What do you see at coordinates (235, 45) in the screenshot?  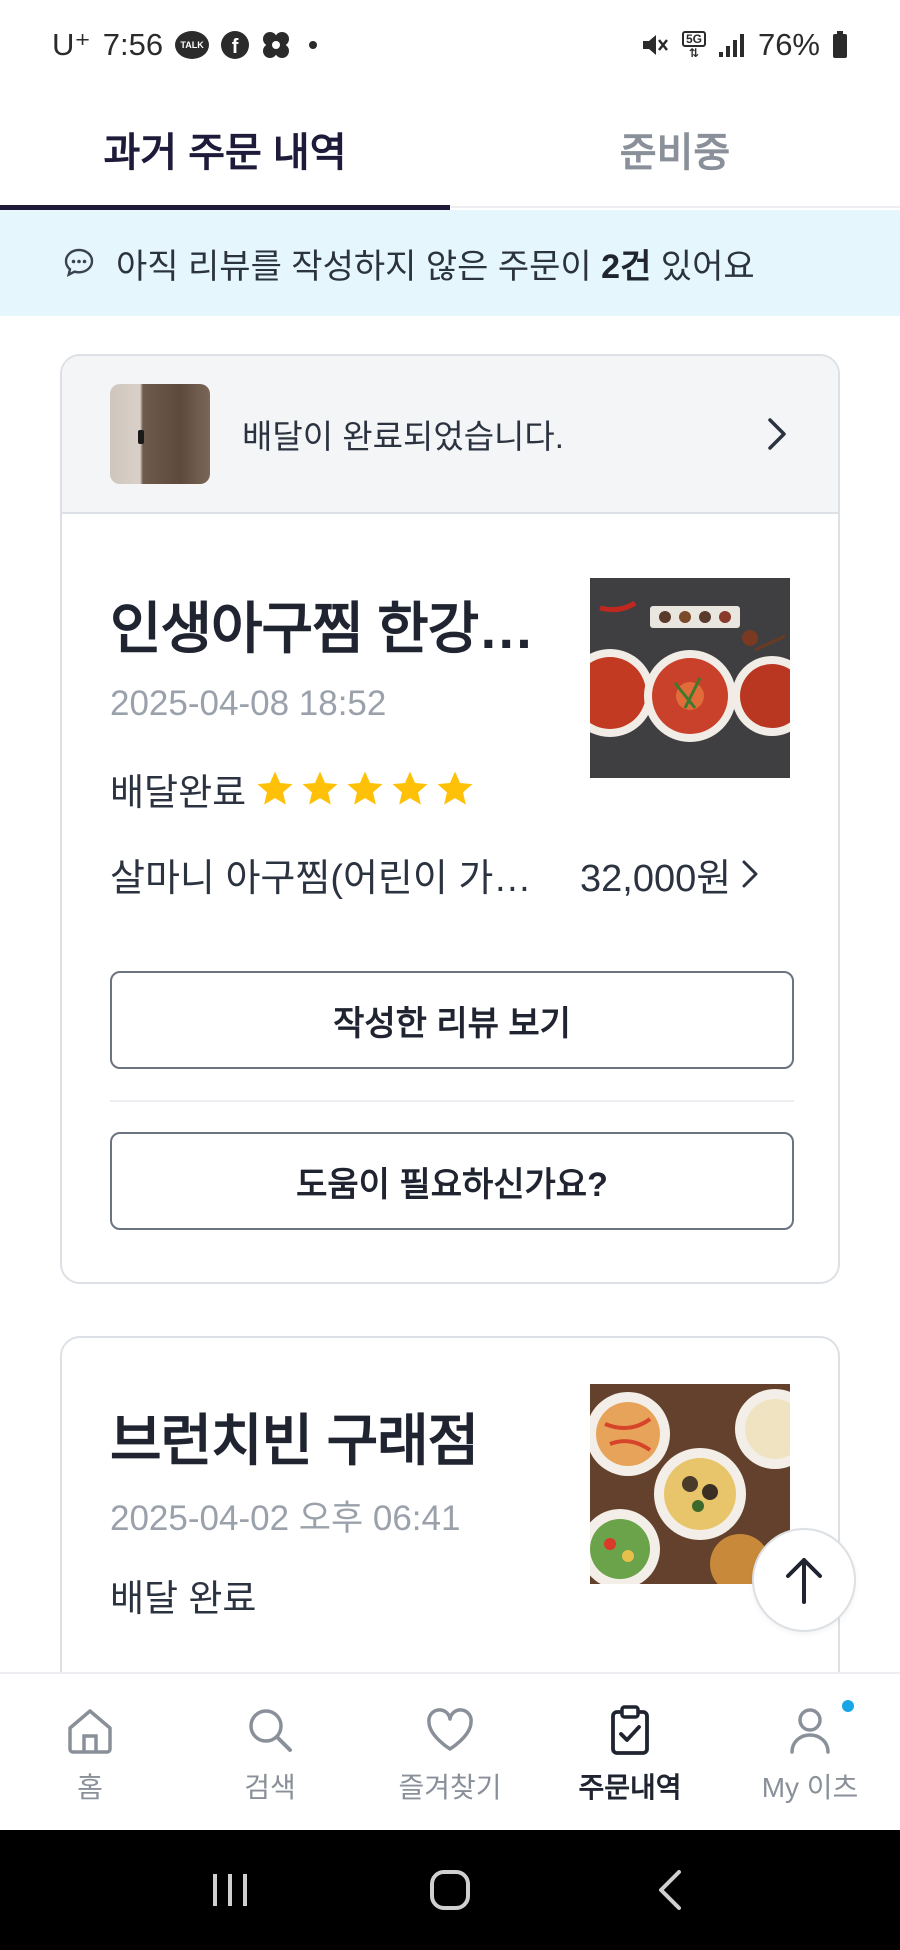 I see `facebook-icon: f` at bounding box center [235, 45].